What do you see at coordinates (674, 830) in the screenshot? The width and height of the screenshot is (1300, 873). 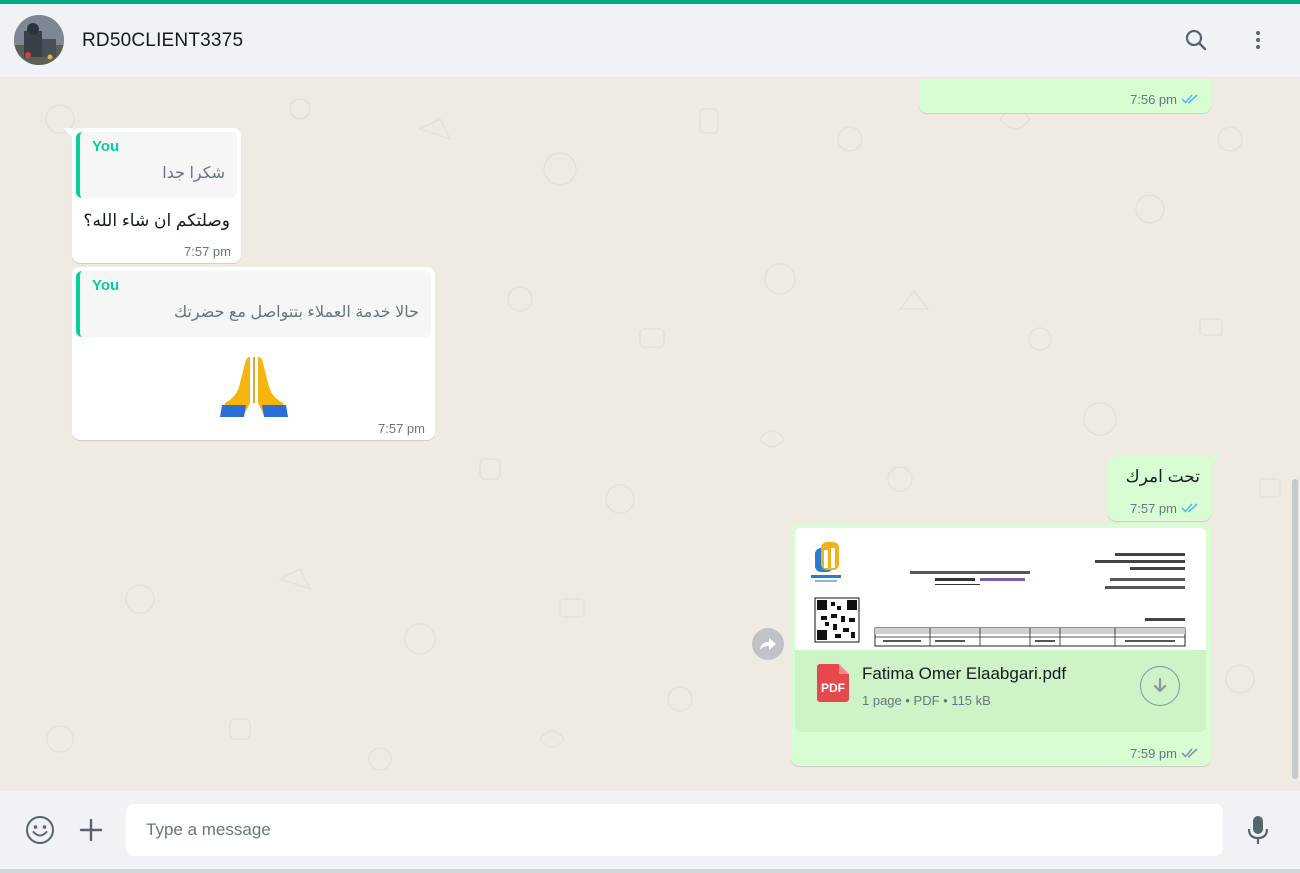 I see `message-input` at bounding box center [674, 830].